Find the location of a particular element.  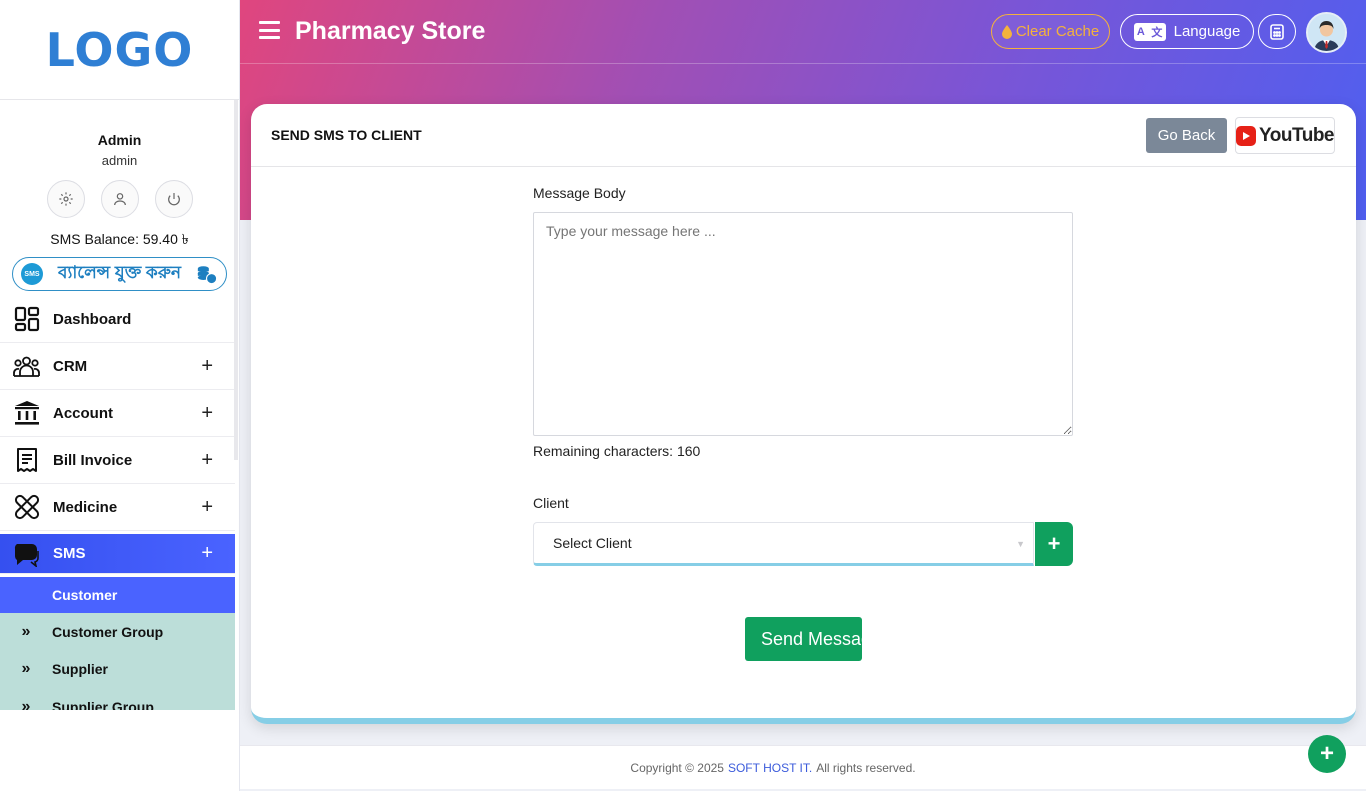

avatar is located at coordinates (1326, 32).